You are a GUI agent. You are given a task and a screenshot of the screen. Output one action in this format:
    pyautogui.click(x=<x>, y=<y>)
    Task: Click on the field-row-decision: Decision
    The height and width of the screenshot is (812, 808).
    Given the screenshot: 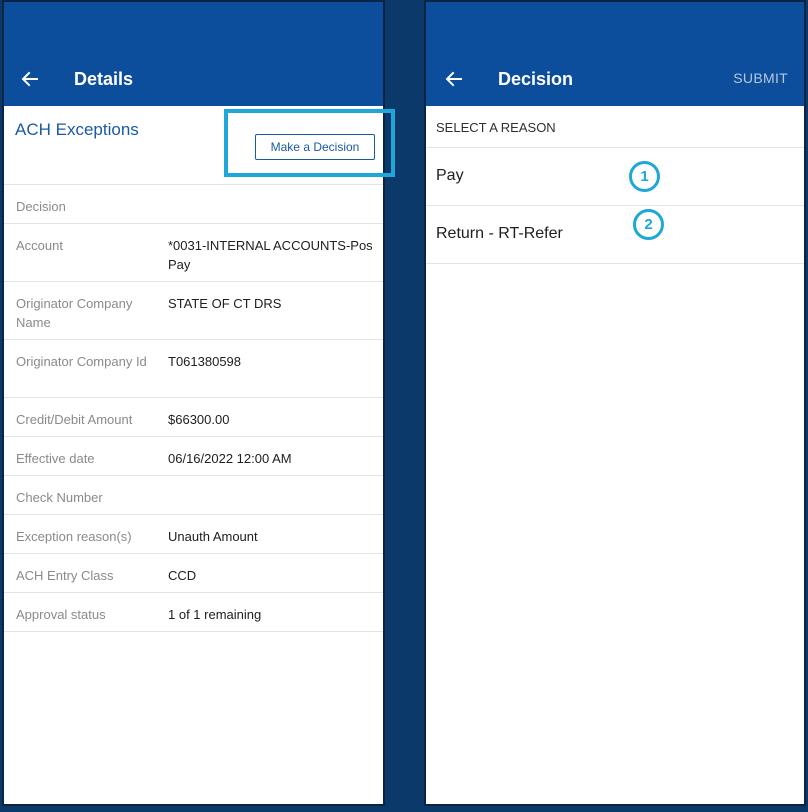 What is the action you would take?
    pyautogui.click(x=193, y=204)
    